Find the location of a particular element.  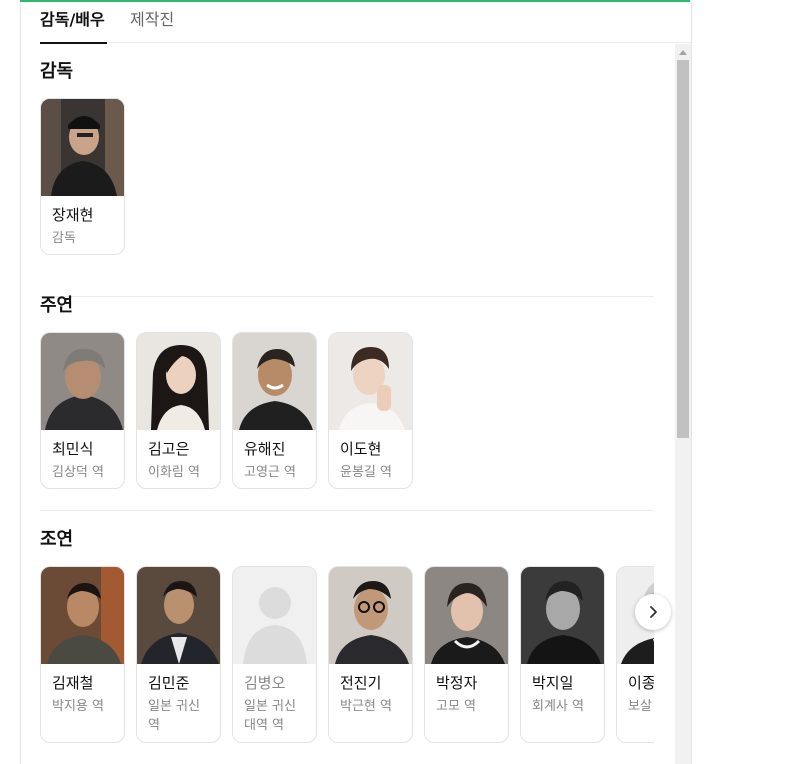

person-card: 박정자 고모 역 is located at coordinates (466, 654).